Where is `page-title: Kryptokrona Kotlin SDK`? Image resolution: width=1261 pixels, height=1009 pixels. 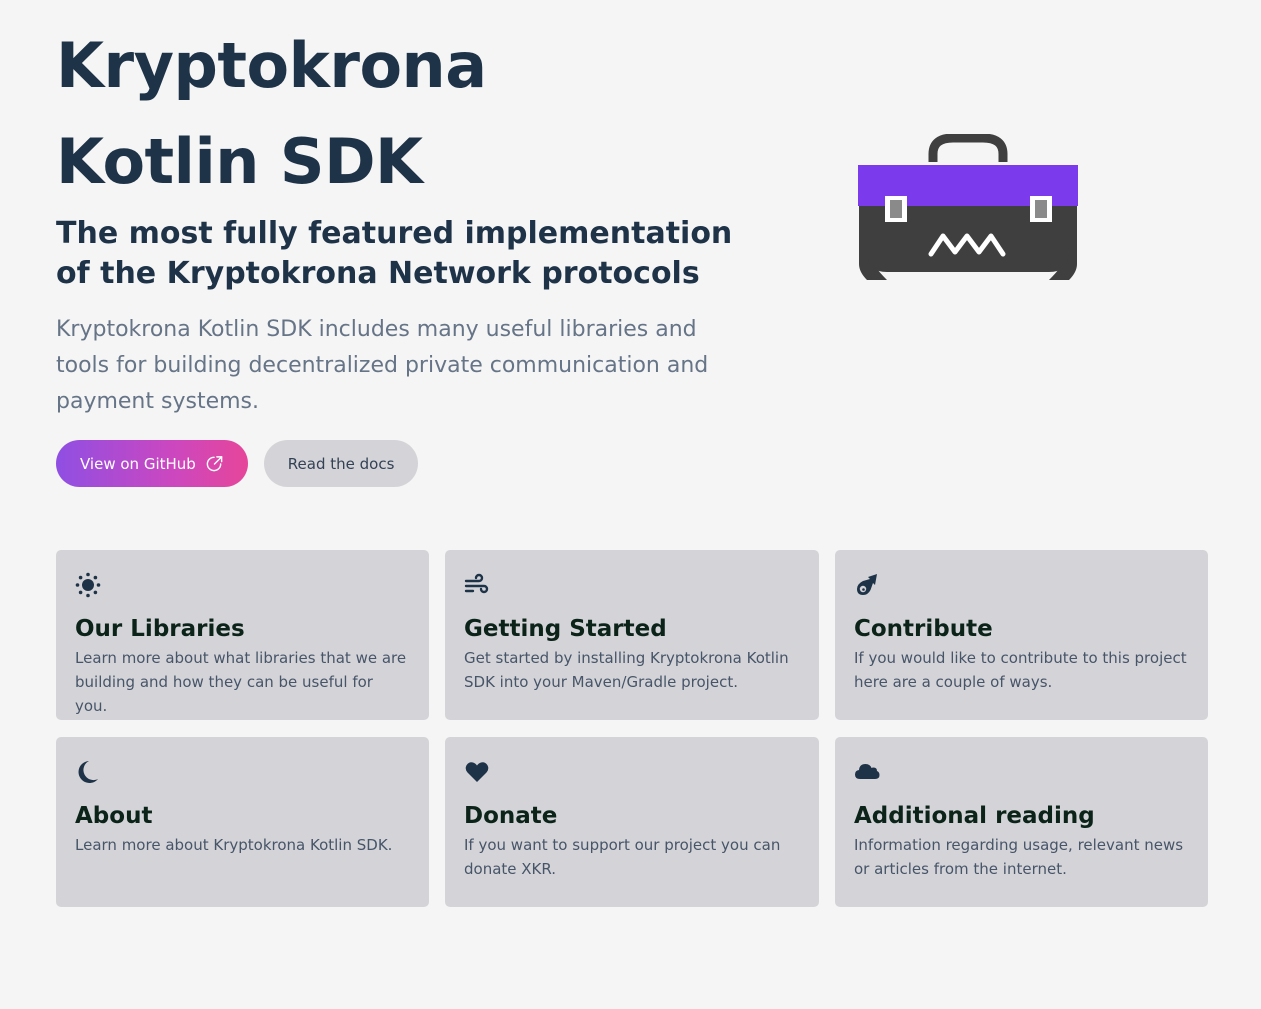
page-title: Kryptokrona Kotlin SDK is located at coordinates (406, 114).